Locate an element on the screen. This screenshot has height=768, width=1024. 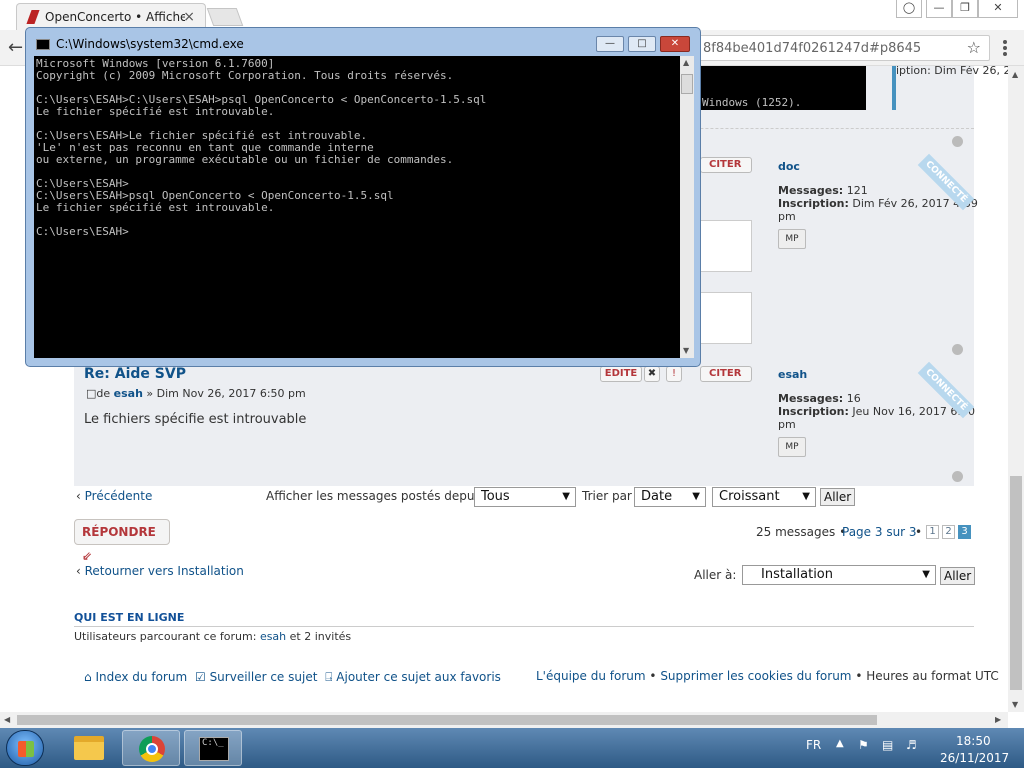
browser-tab: OpenConcerto • Afficher × is located at coordinates (111, 16).